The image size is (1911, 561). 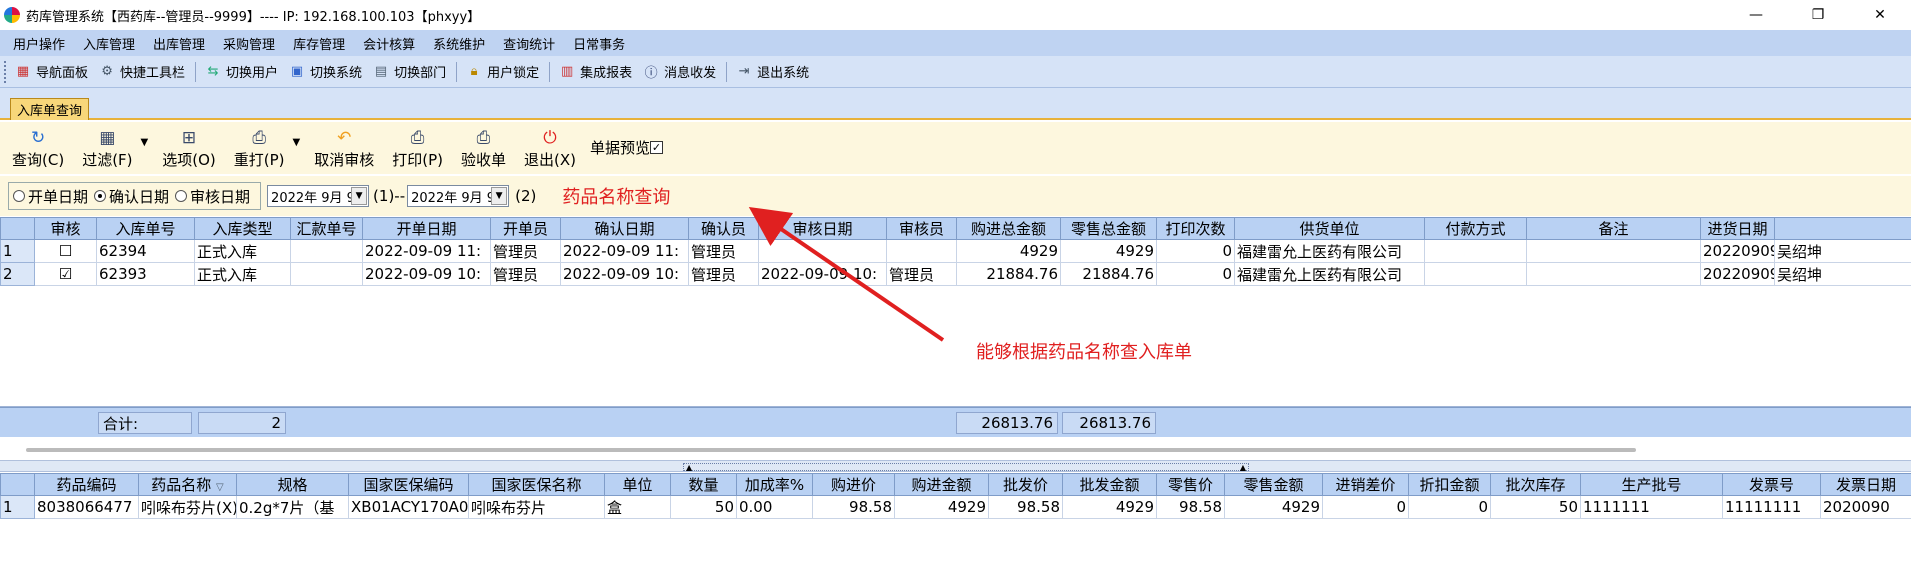 What do you see at coordinates (39, 43) in the screenshot?
I see `menu-user-ops: 用户操作` at bounding box center [39, 43].